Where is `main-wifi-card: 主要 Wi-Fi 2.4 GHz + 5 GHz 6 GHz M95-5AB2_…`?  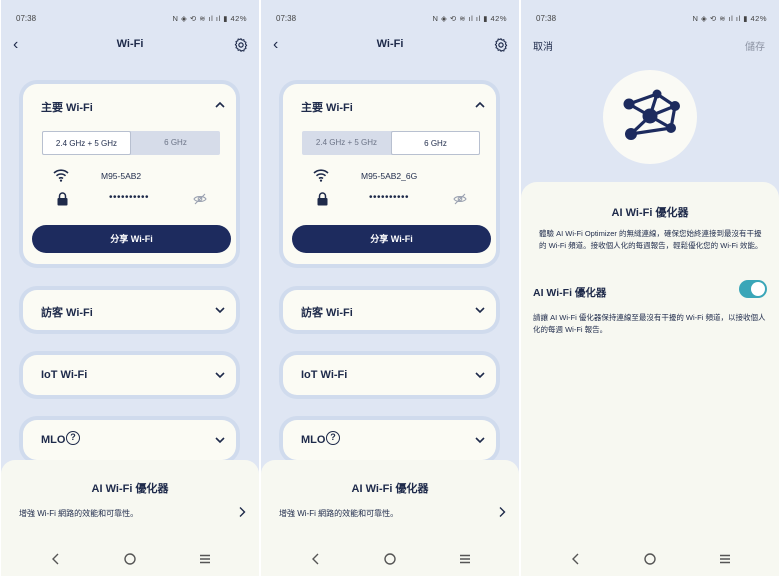 main-wifi-card: 主要 Wi-Fi 2.4 GHz + 5 GHz 6 GHz M95-5AB2_… is located at coordinates (389, 174).